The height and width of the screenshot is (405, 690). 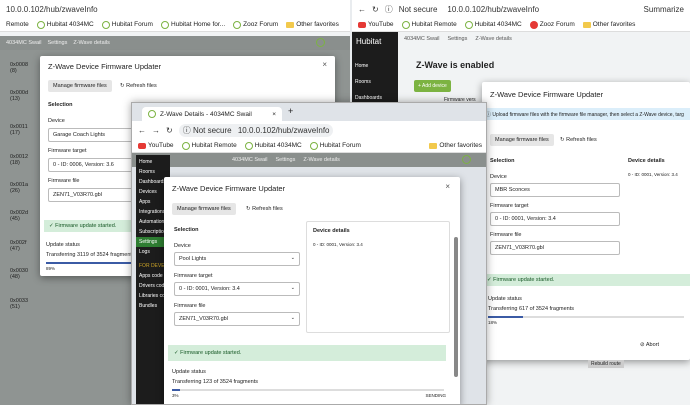 I want to click on node-id: 0x000d (13), so click(x=19, y=96).